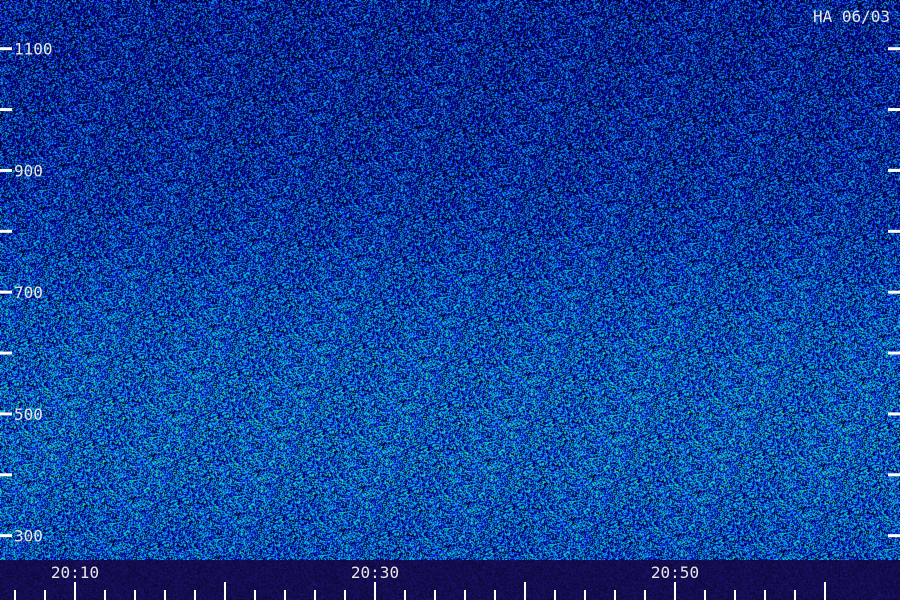 The width and height of the screenshot is (900, 600). I want to click on station-label: HA 06/03, so click(851, 16).